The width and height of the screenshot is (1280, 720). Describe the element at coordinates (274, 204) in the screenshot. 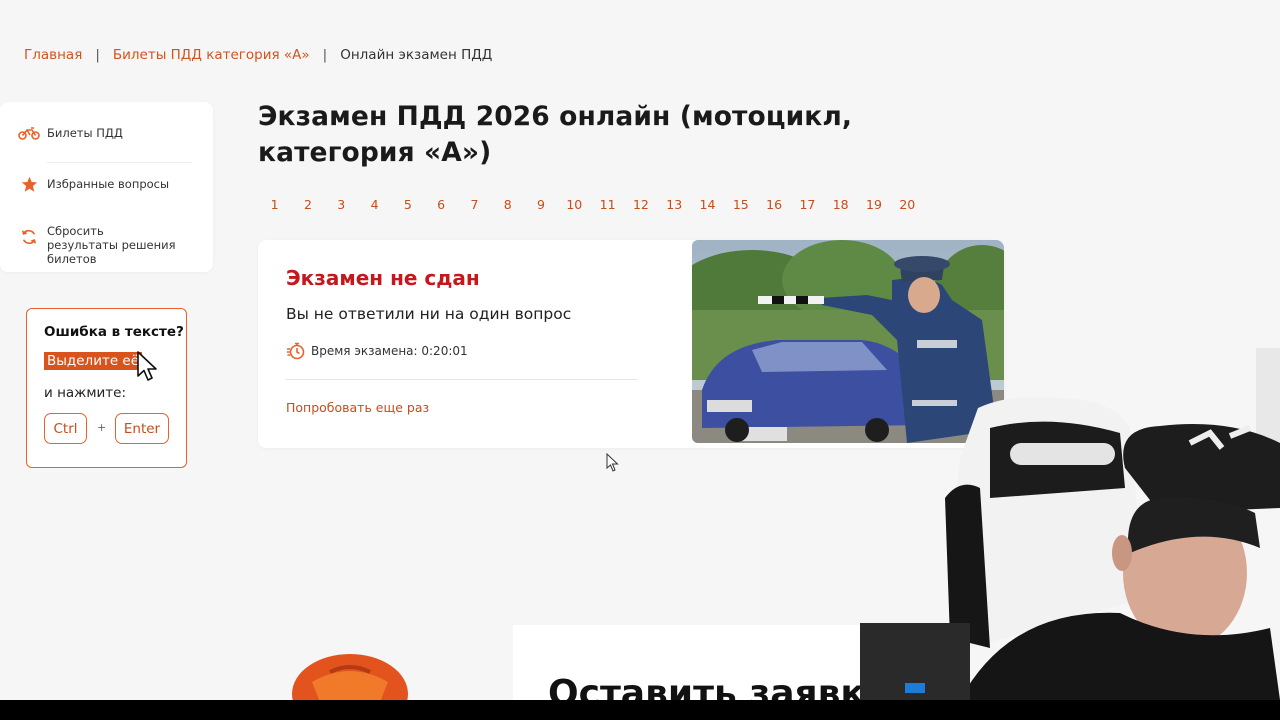

I see `ticket-number: 1` at that location.